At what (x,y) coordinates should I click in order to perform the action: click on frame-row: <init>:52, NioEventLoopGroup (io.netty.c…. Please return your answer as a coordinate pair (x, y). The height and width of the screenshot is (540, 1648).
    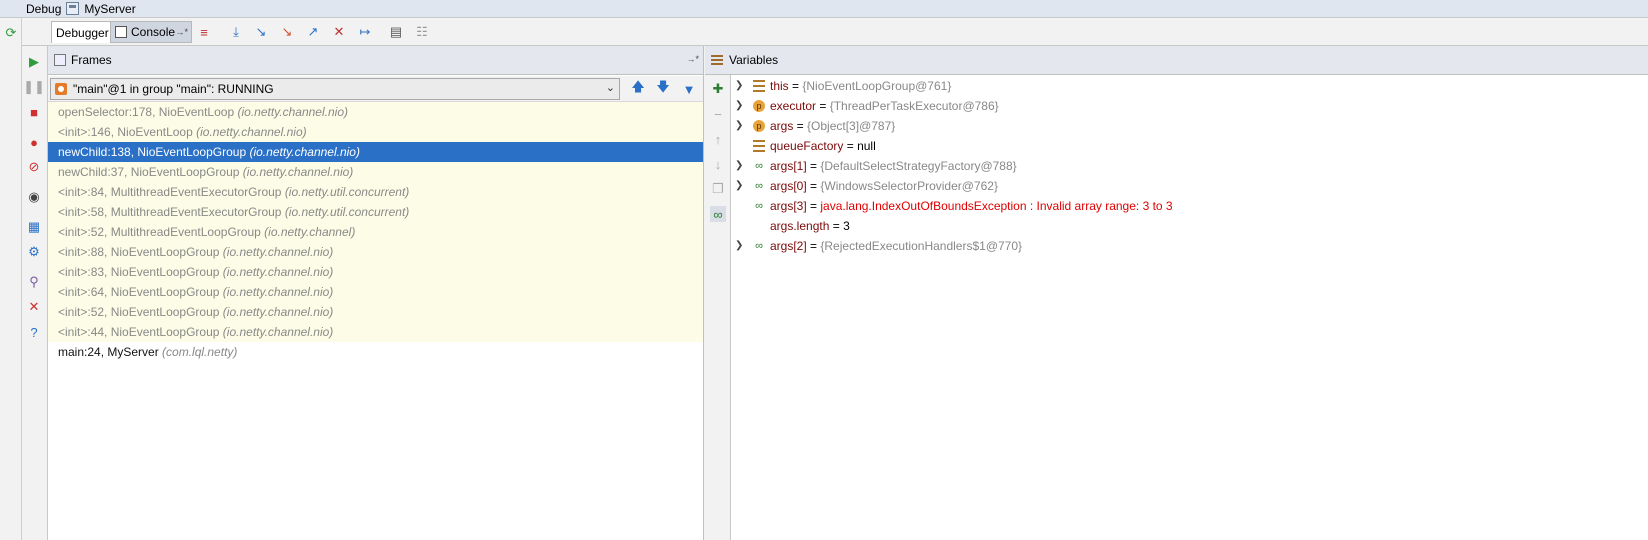
    Looking at the image, I should click on (375, 312).